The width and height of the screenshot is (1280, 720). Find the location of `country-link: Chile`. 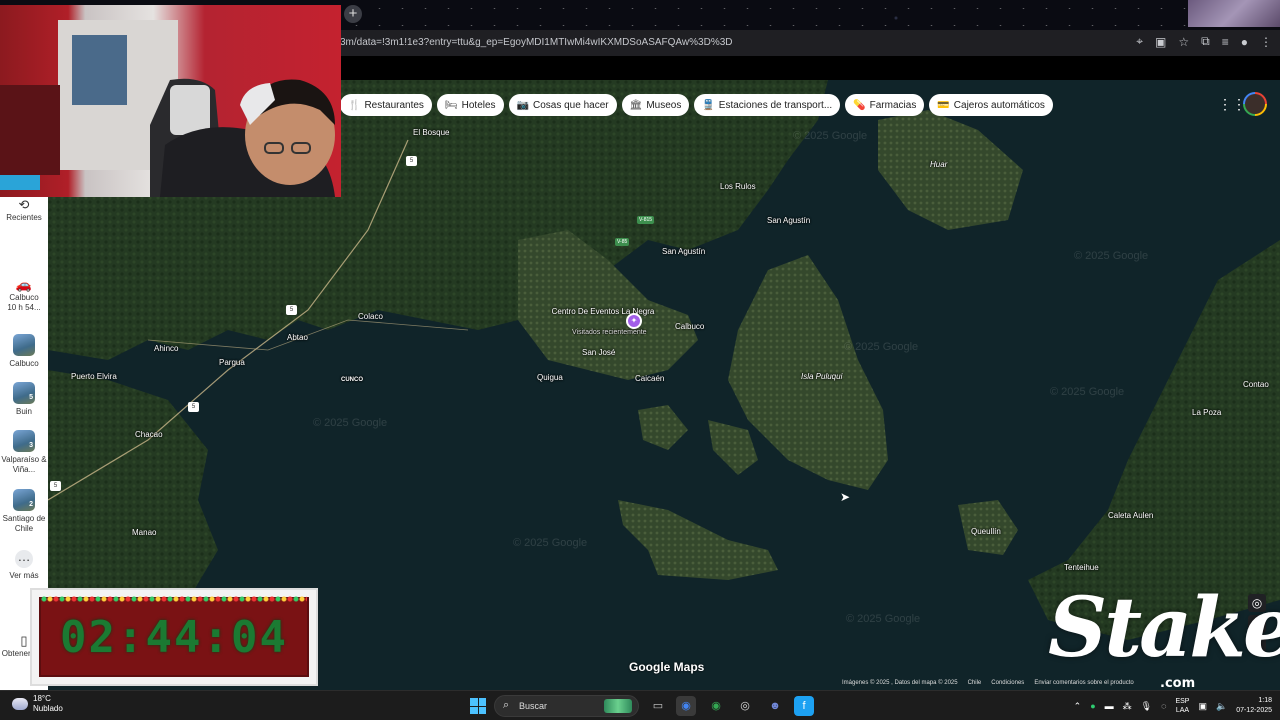

country-link: Chile is located at coordinates (975, 683).